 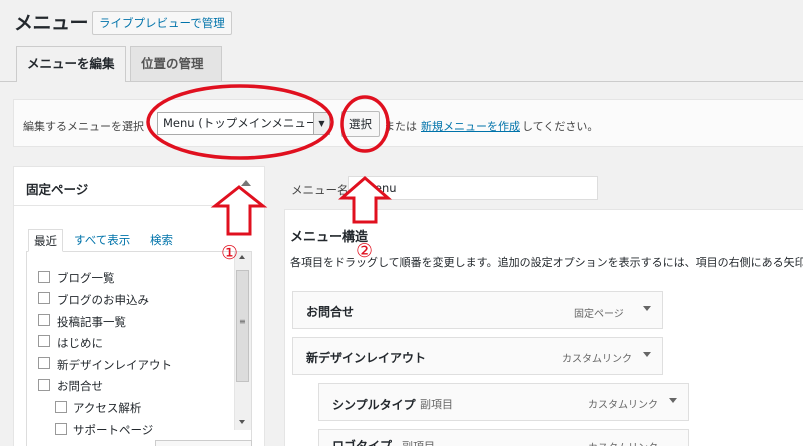 What do you see at coordinates (71, 64) in the screenshot?
I see `tab-edit-menus: メニューを編集` at bounding box center [71, 64].